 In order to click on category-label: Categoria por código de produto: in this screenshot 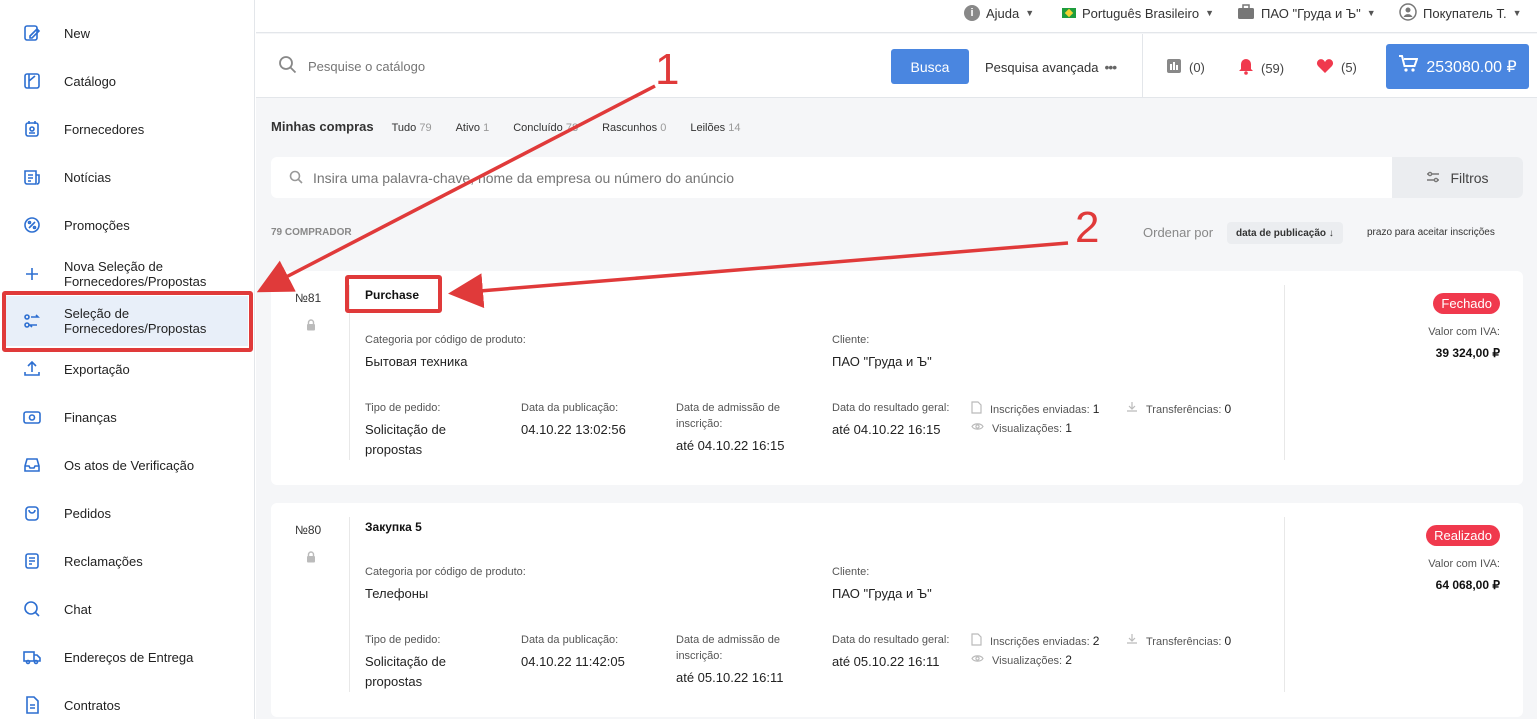, I will do `click(445, 572)`.